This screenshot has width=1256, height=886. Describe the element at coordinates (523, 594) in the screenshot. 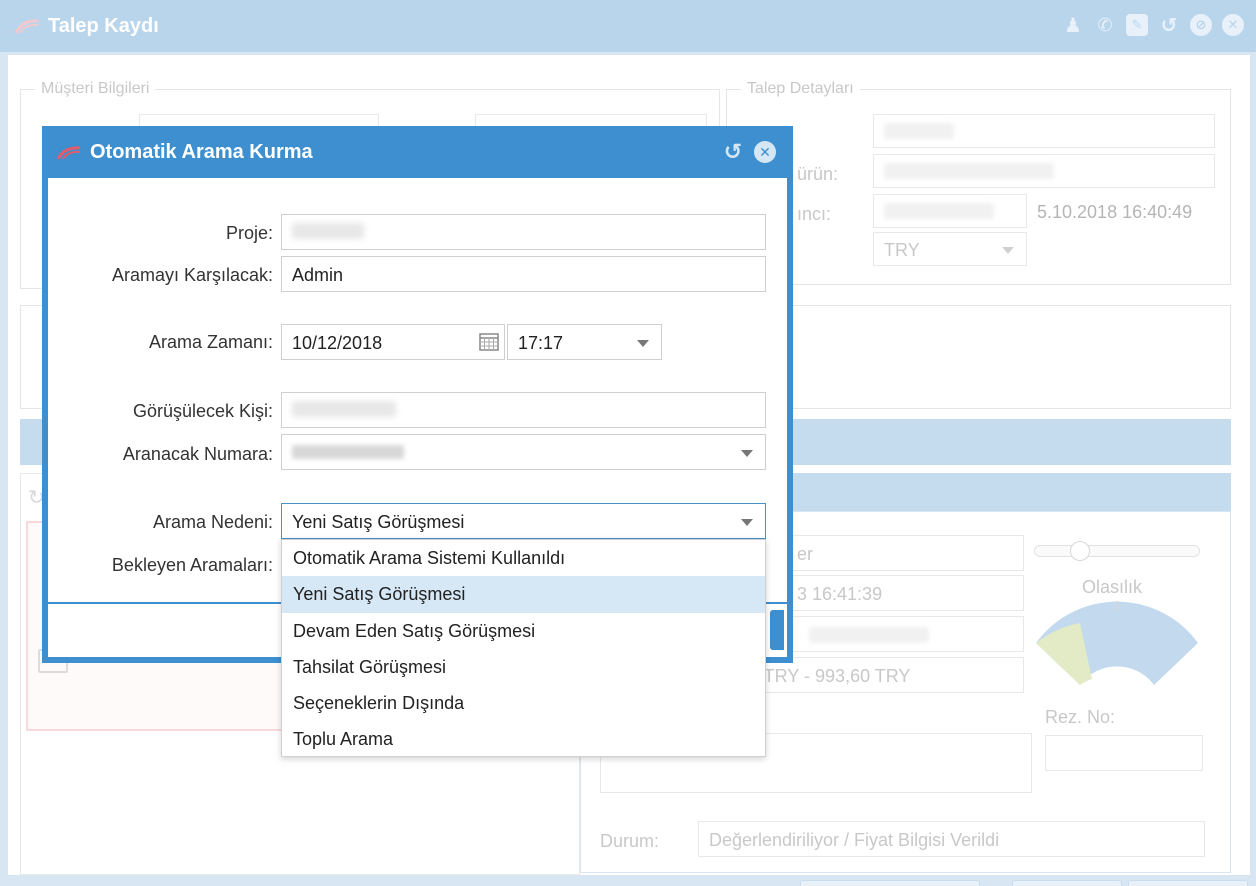

I see `dropdown-option-selected: Yeni Satış Görüşmesi` at that location.